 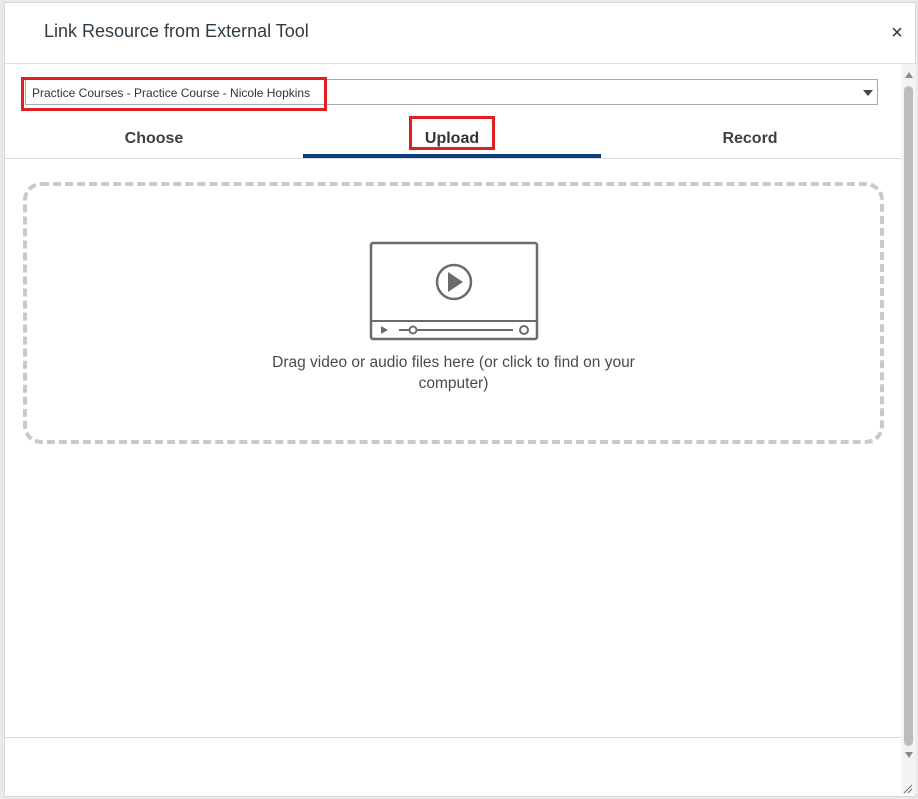 What do you see at coordinates (460, 33) in the screenshot?
I see `dialog-header: Link Resource from External Tool ×` at bounding box center [460, 33].